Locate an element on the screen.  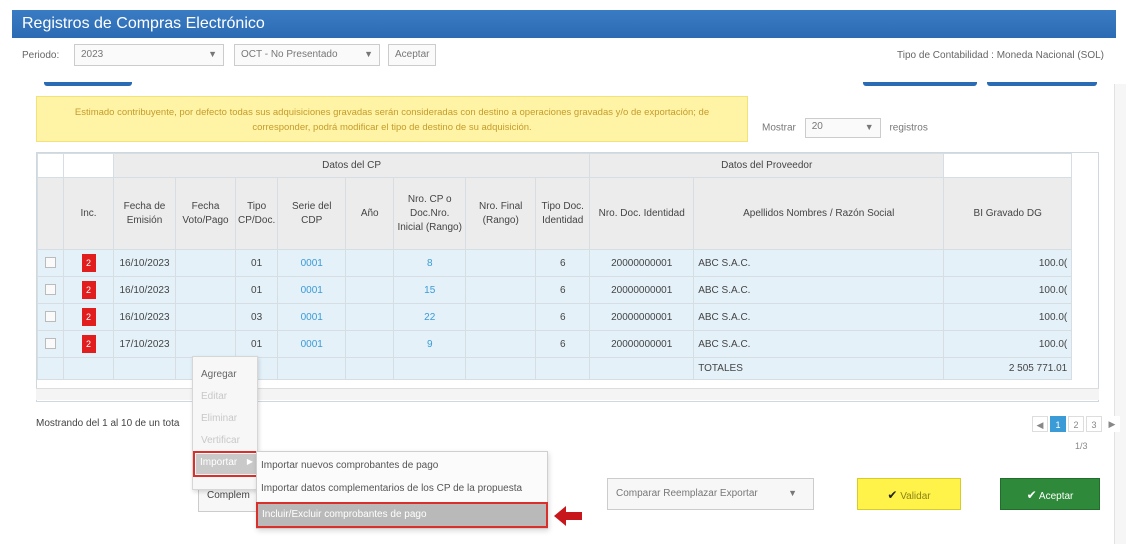
submenu-item-incluir-excluir: Incluir/Excluir comprobantes de pago is located at coordinates (402, 515).